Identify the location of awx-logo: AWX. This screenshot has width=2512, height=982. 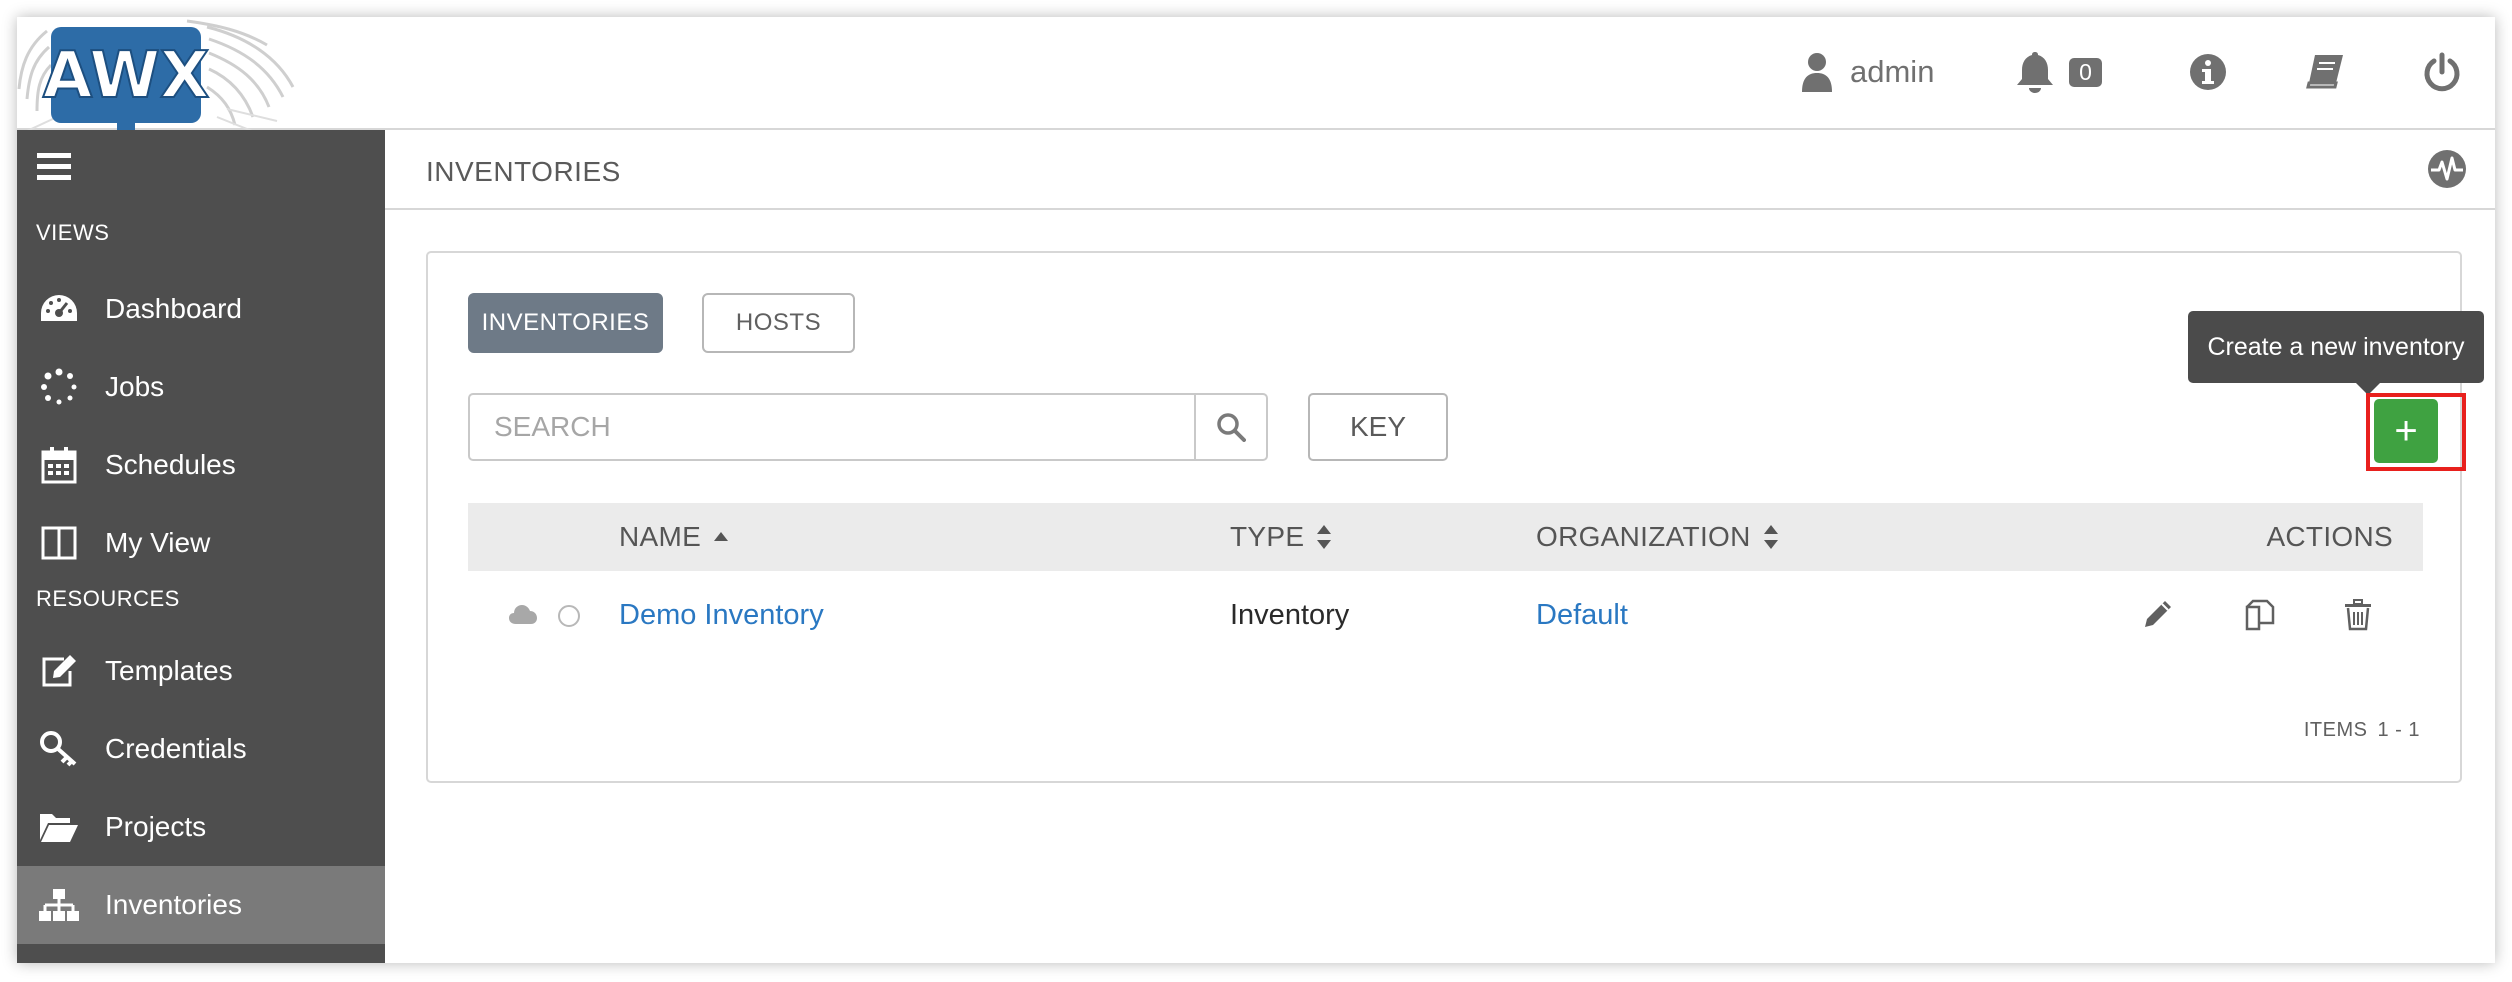
(162, 78).